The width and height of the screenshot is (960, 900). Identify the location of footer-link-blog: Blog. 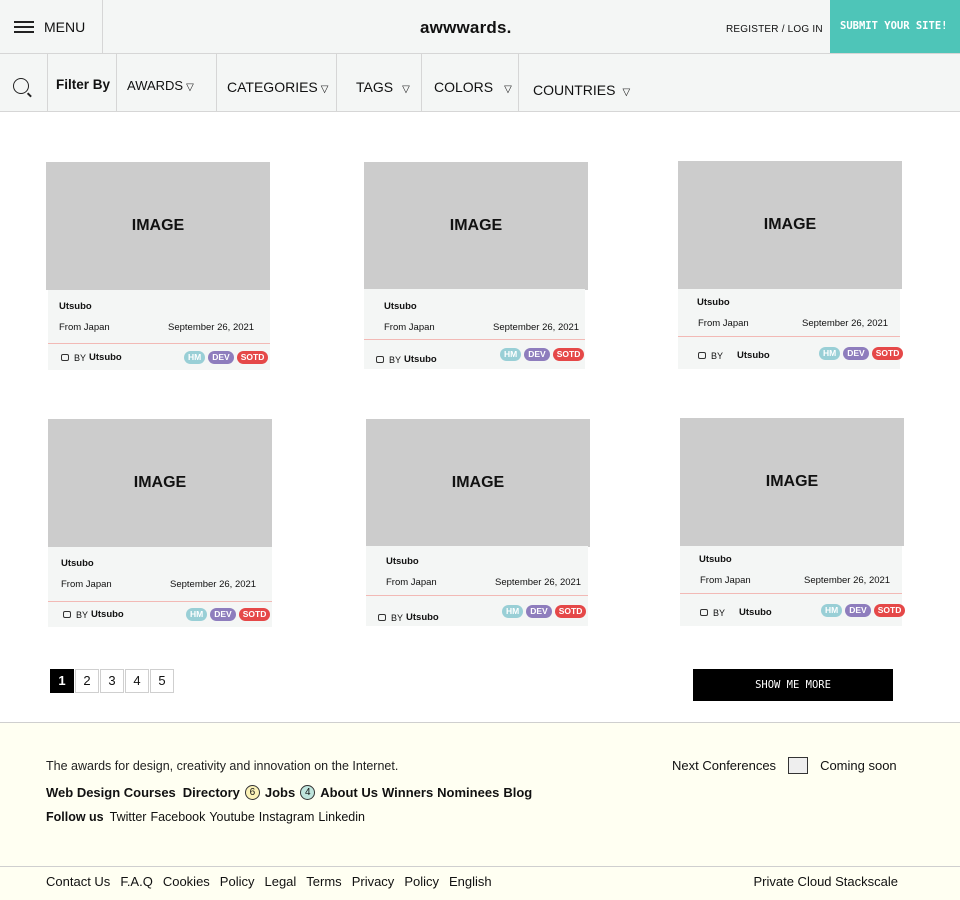
(517, 792).